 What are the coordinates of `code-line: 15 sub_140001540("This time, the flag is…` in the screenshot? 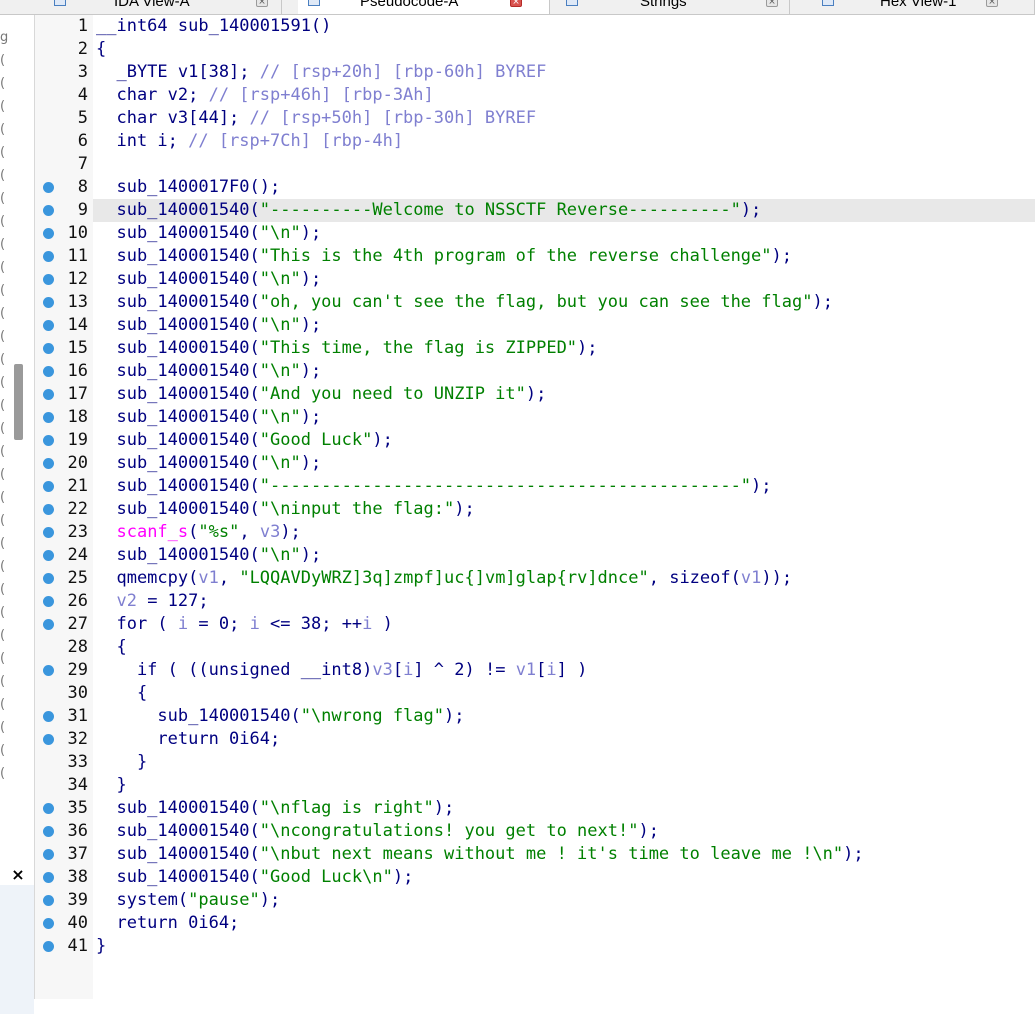 It's located at (517, 348).